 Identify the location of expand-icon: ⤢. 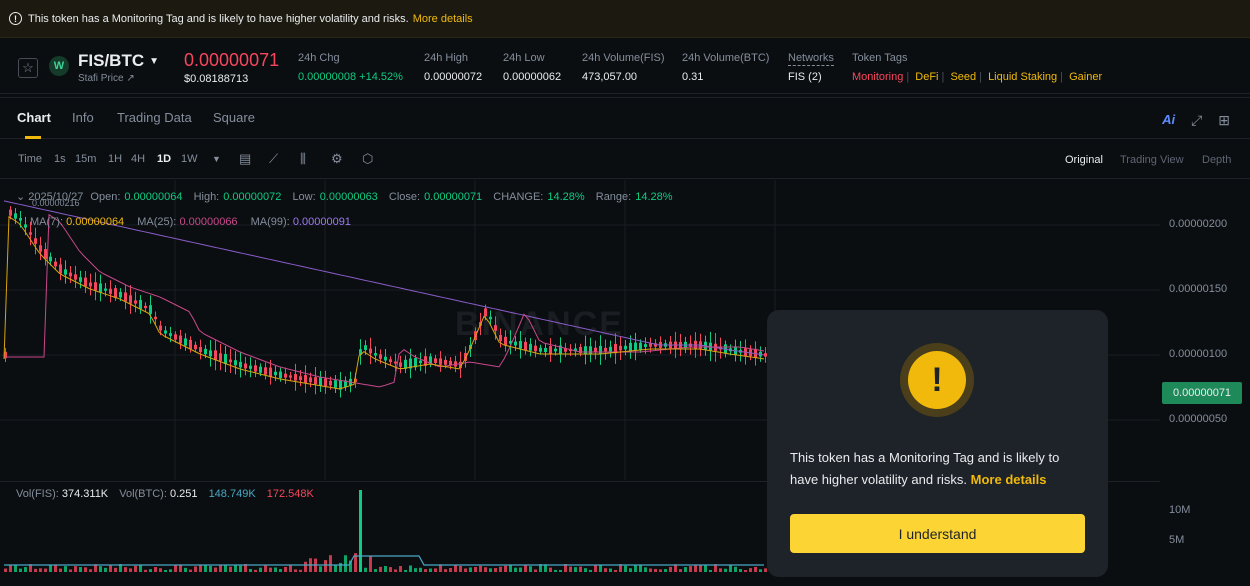
(1196, 120).